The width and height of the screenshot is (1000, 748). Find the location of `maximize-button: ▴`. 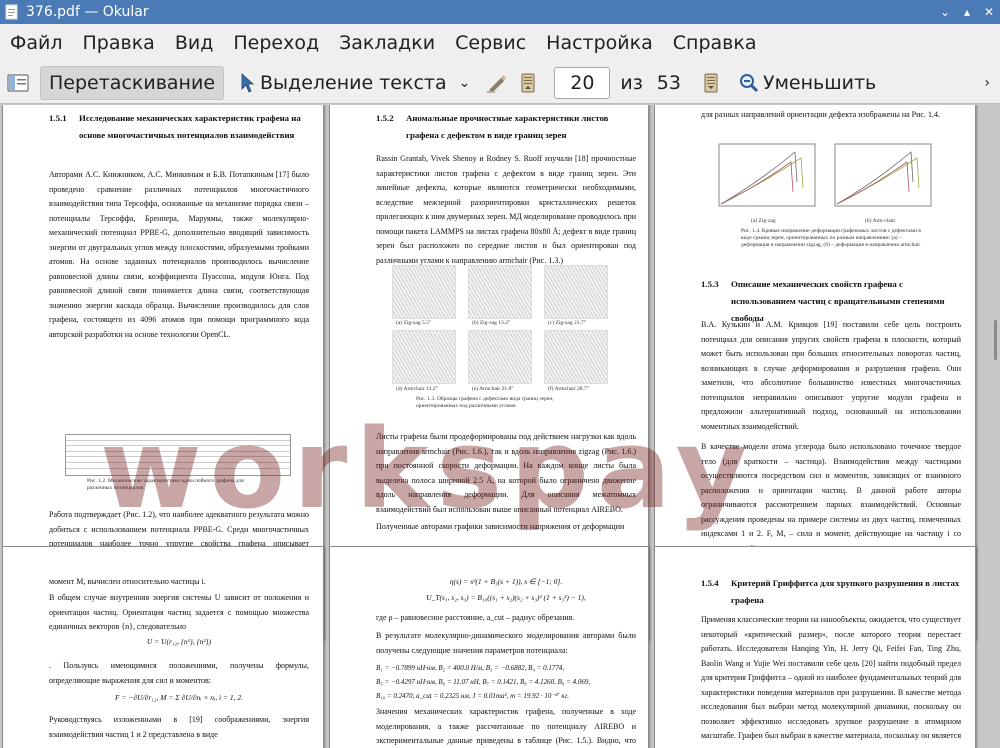

maximize-button: ▴ is located at coordinates (967, 12).